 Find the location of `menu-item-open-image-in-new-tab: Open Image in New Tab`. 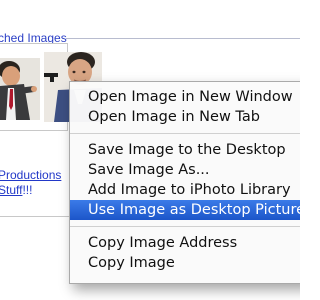

menu-item-open-image-in-new-tab: Open Image in New Tab is located at coordinates (185, 117).